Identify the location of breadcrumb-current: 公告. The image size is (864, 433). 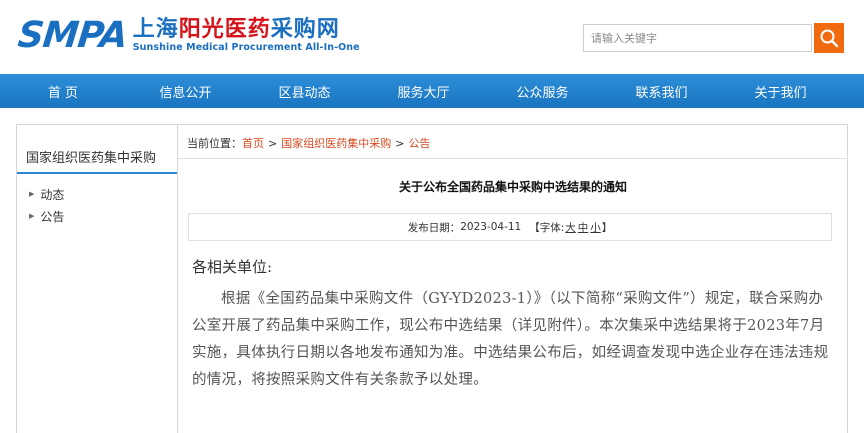
(419, 143).